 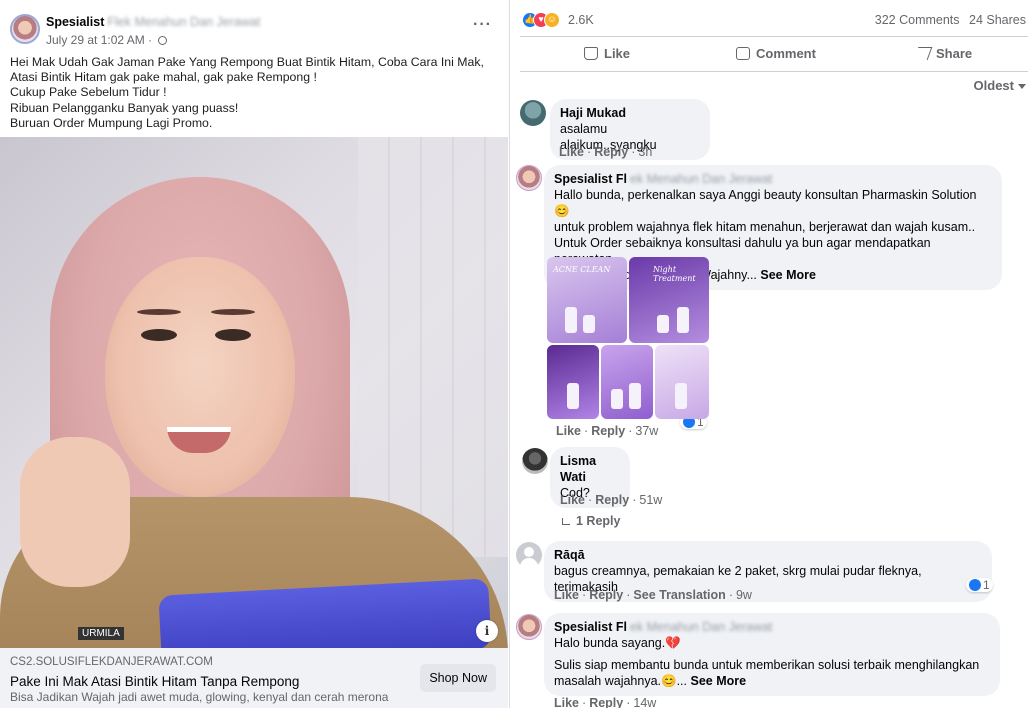 I want to click on globe-icon, so click(x=163, y=40).